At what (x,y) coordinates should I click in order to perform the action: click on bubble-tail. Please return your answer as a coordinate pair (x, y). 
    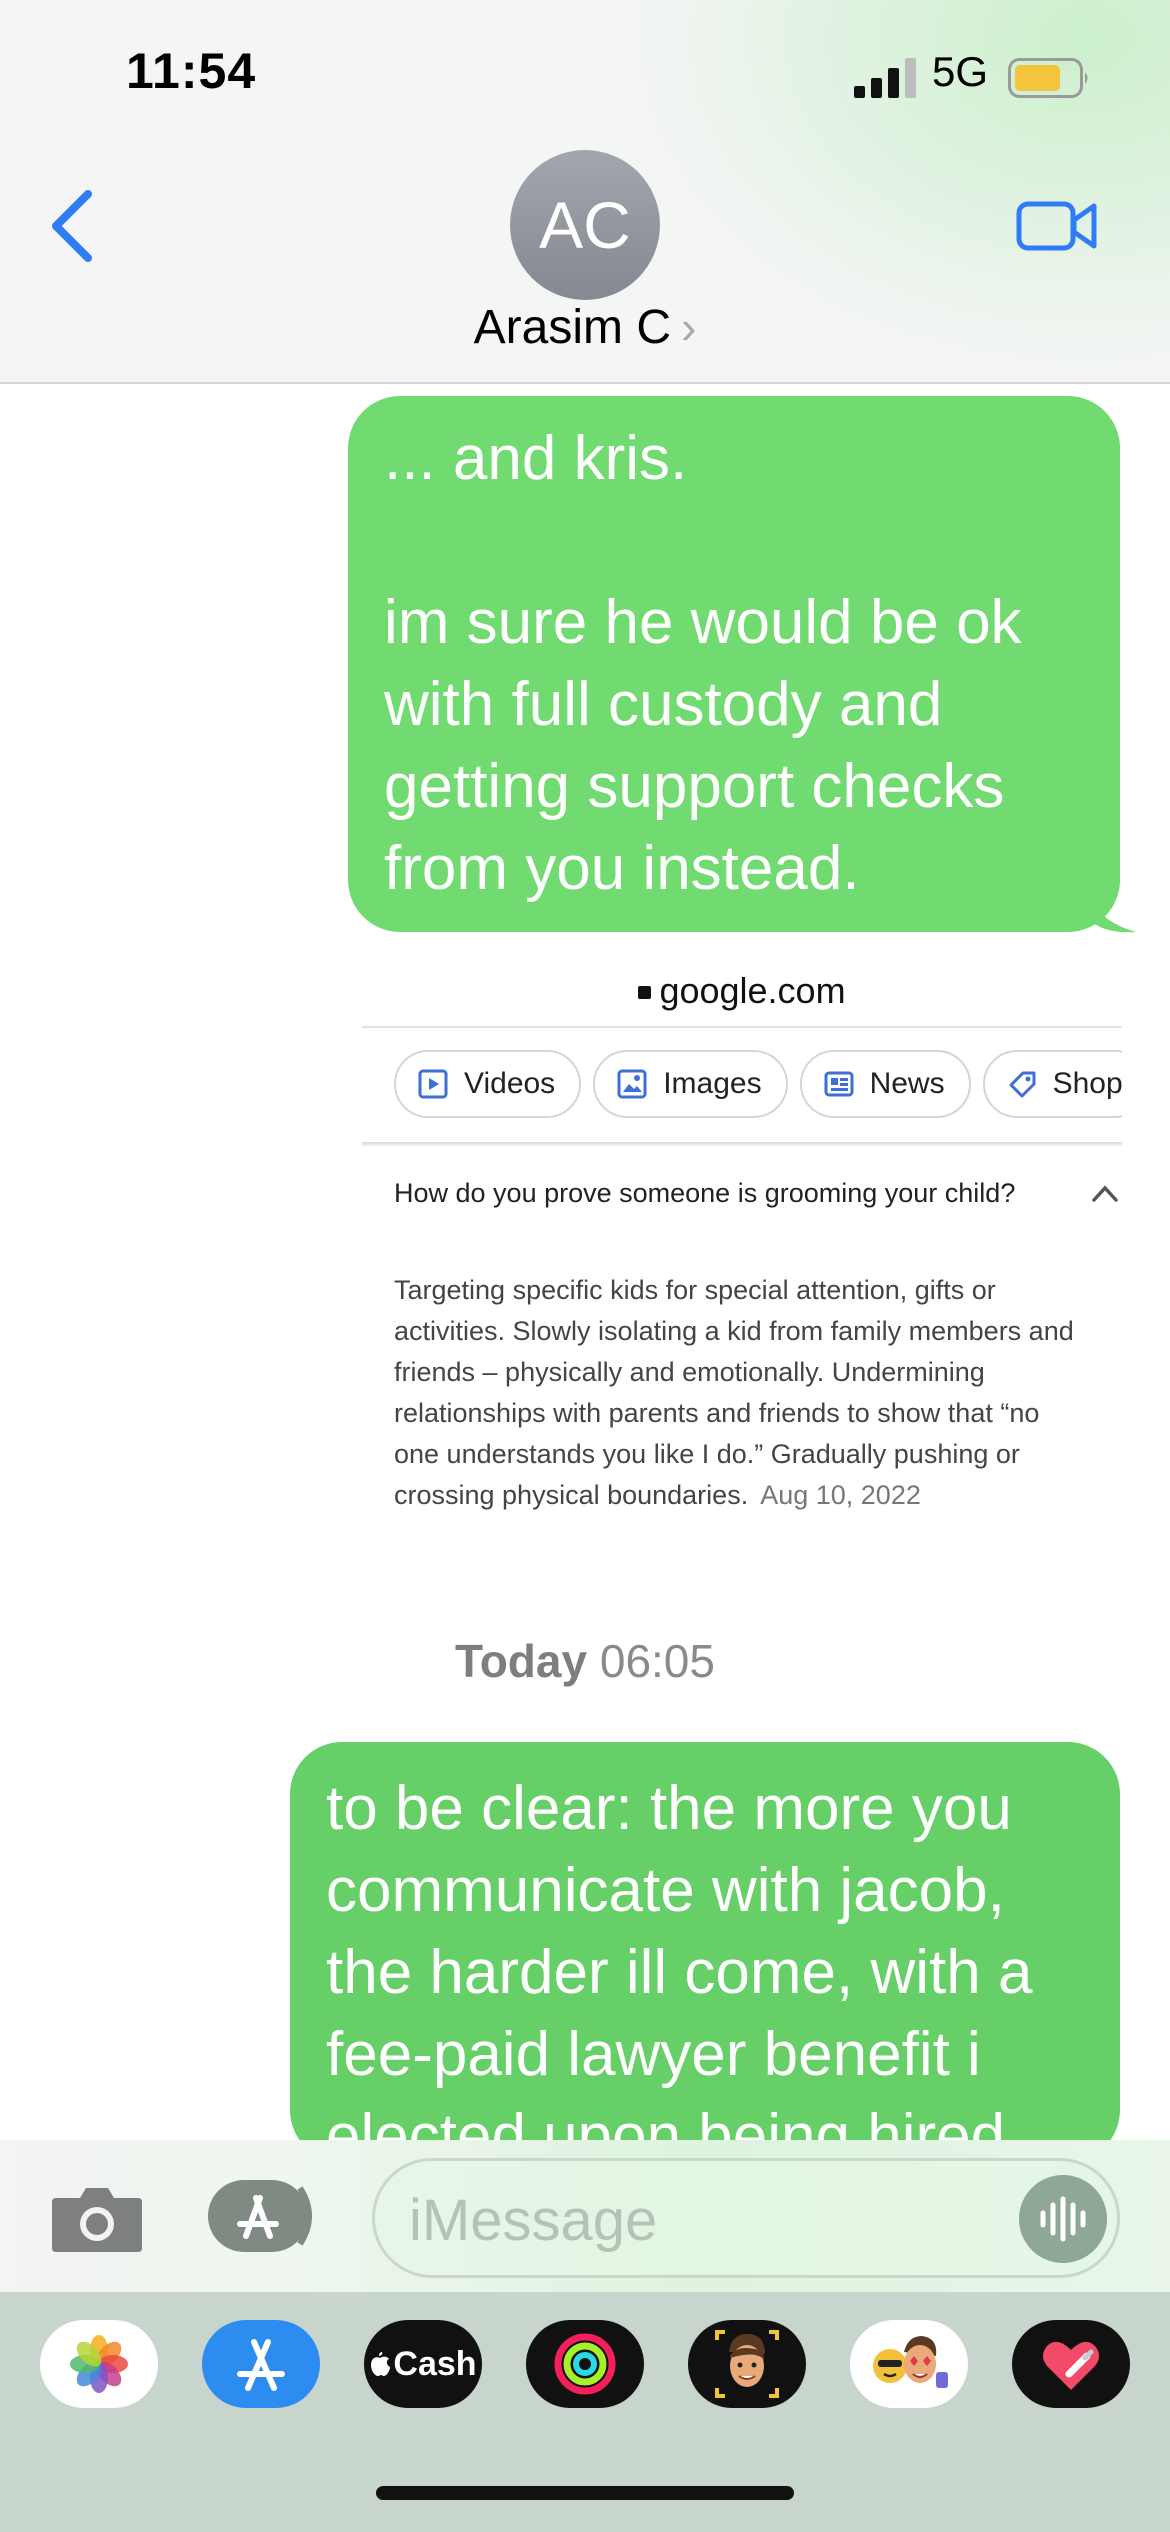
    Looking at the image, I should click on (1113, 911).